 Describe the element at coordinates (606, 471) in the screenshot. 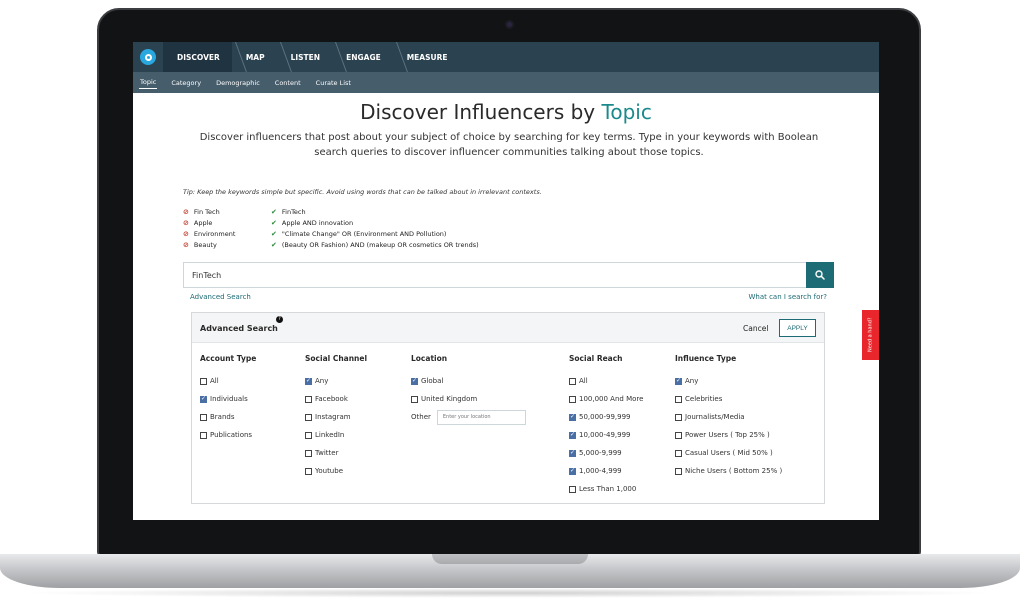

I see `checkbox-reach-1k: ✓ 1,000-4,999` at that location.